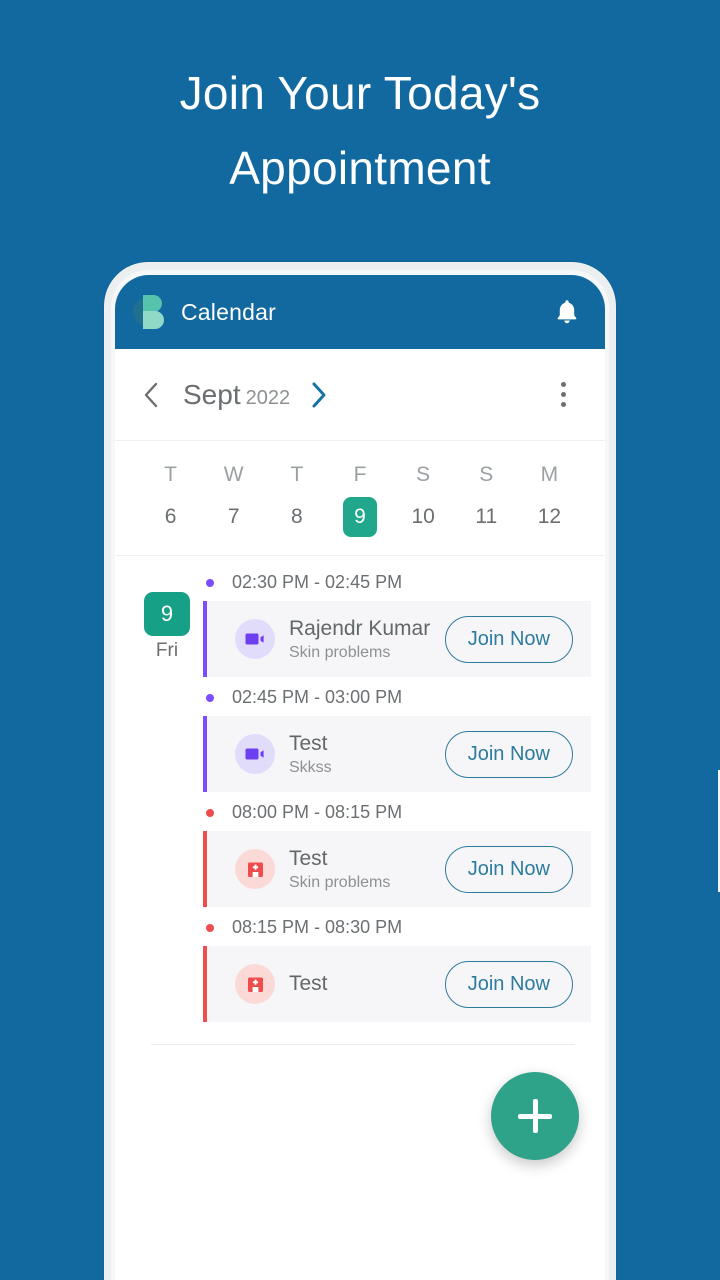 Image resolution: width=720 pixels, height=1280 pixels. I want to click on page-title: Join Your Today's Appointment, so click(360, 130).